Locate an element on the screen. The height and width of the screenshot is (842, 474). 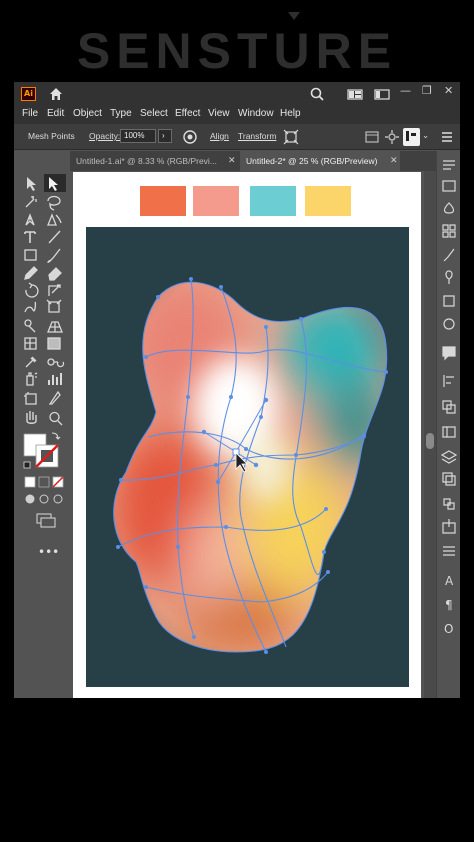
tab-untitled-2: Untitled-2* @ 25 % (RGB/Preview) is located at coordinates (320, 161).